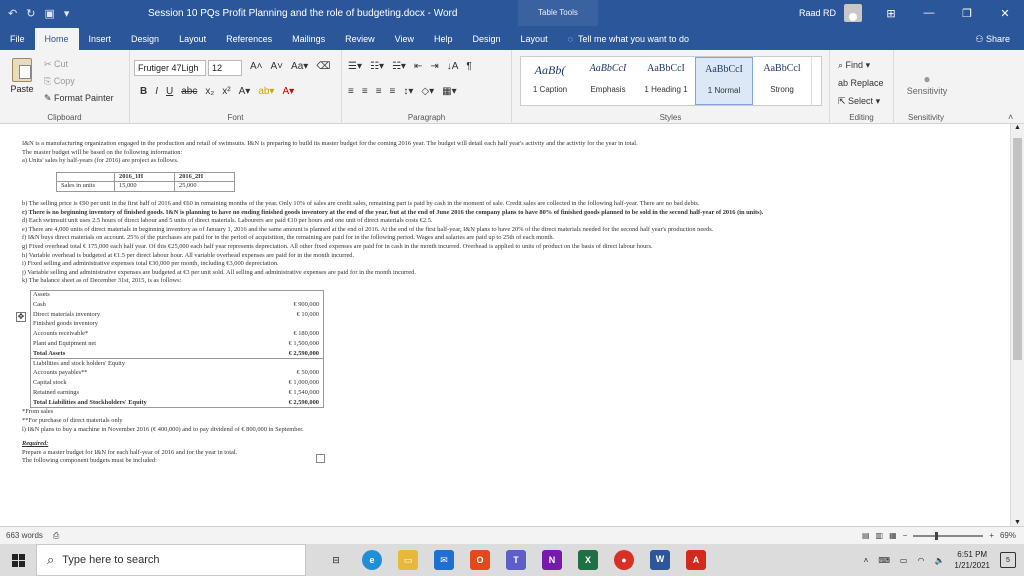 Image resolution: width=1024 pixels, height=576 pixels. What do you see at coordinates (170, 68) in the screenshot?
I see `font-name-select: Frutiger 47Ligh` at bounding box center [170, 68].